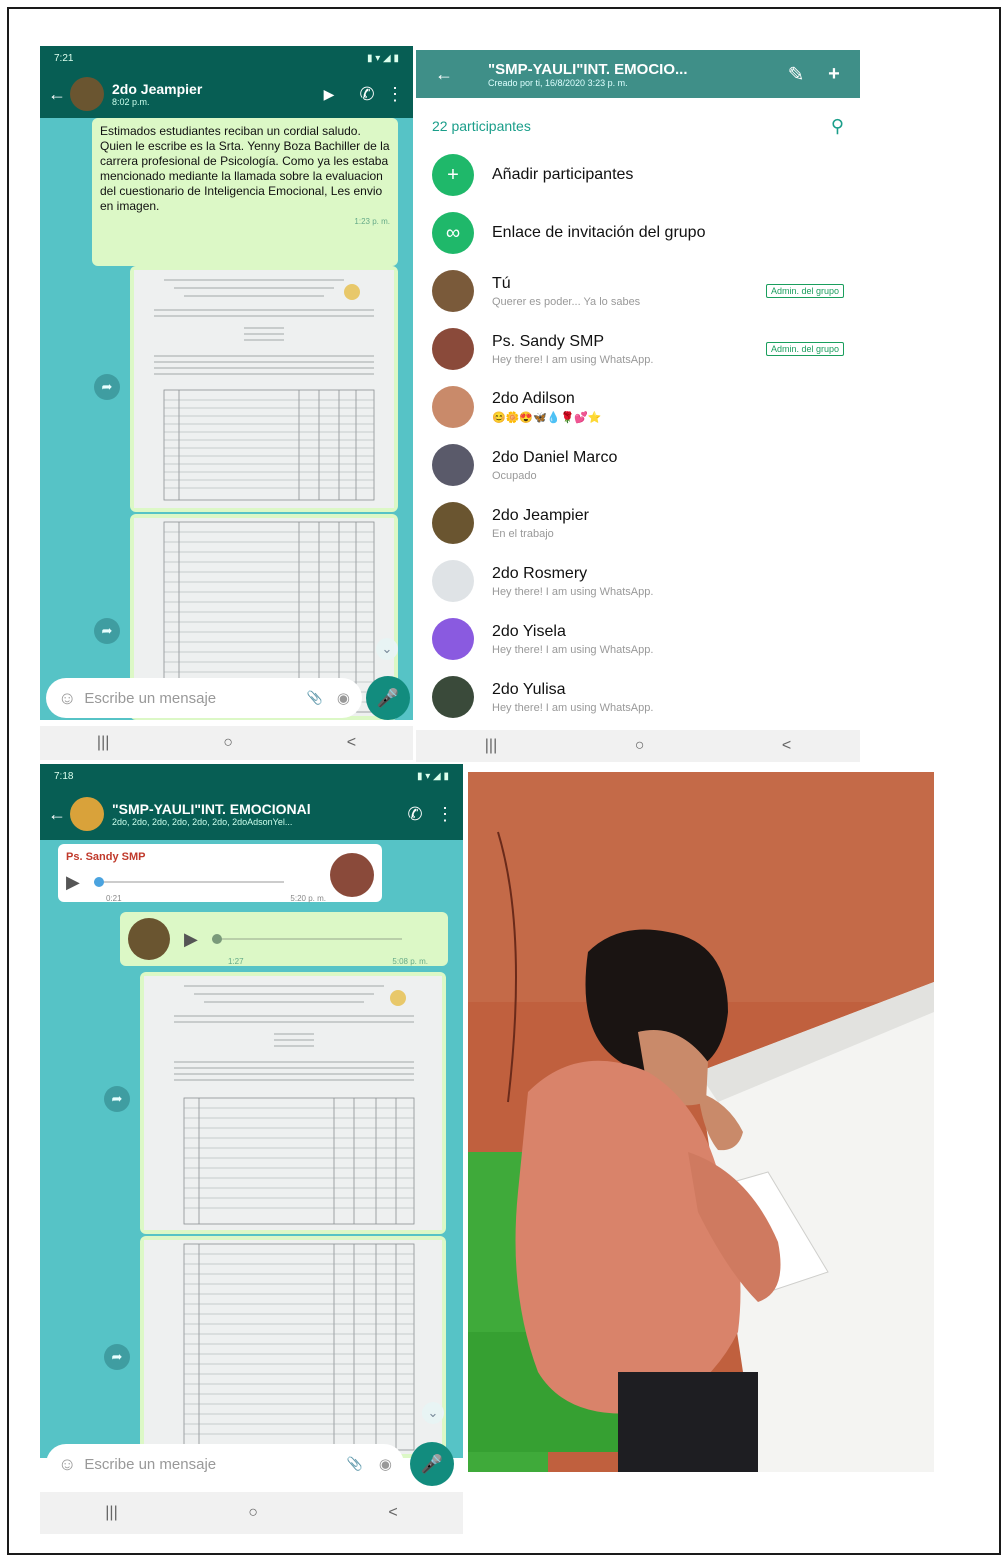 The height and width of the screenshot is (1560, 1006). Describe the element at coordinates (99, 882) in the screenshot. I see `voice-progress-dot` at that location.